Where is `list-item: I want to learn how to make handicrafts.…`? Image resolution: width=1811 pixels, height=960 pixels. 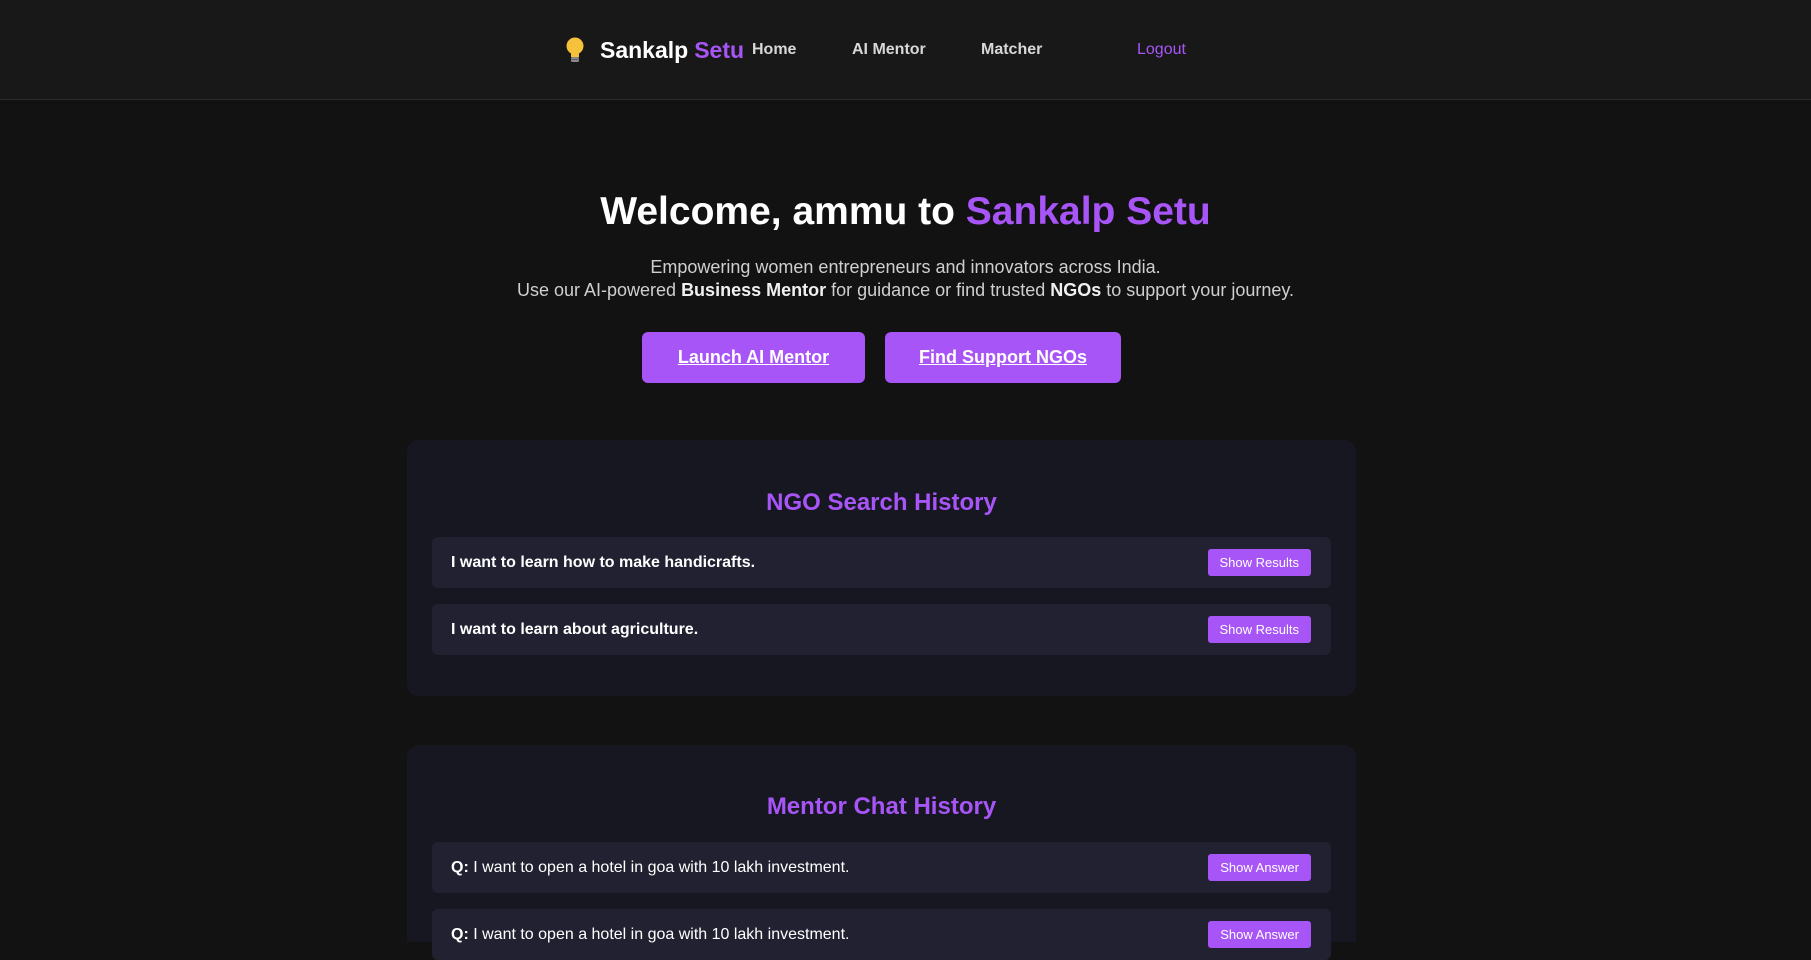
list-item: I want to learn how to make handicrafts.… is located at coordinates (881, 562).